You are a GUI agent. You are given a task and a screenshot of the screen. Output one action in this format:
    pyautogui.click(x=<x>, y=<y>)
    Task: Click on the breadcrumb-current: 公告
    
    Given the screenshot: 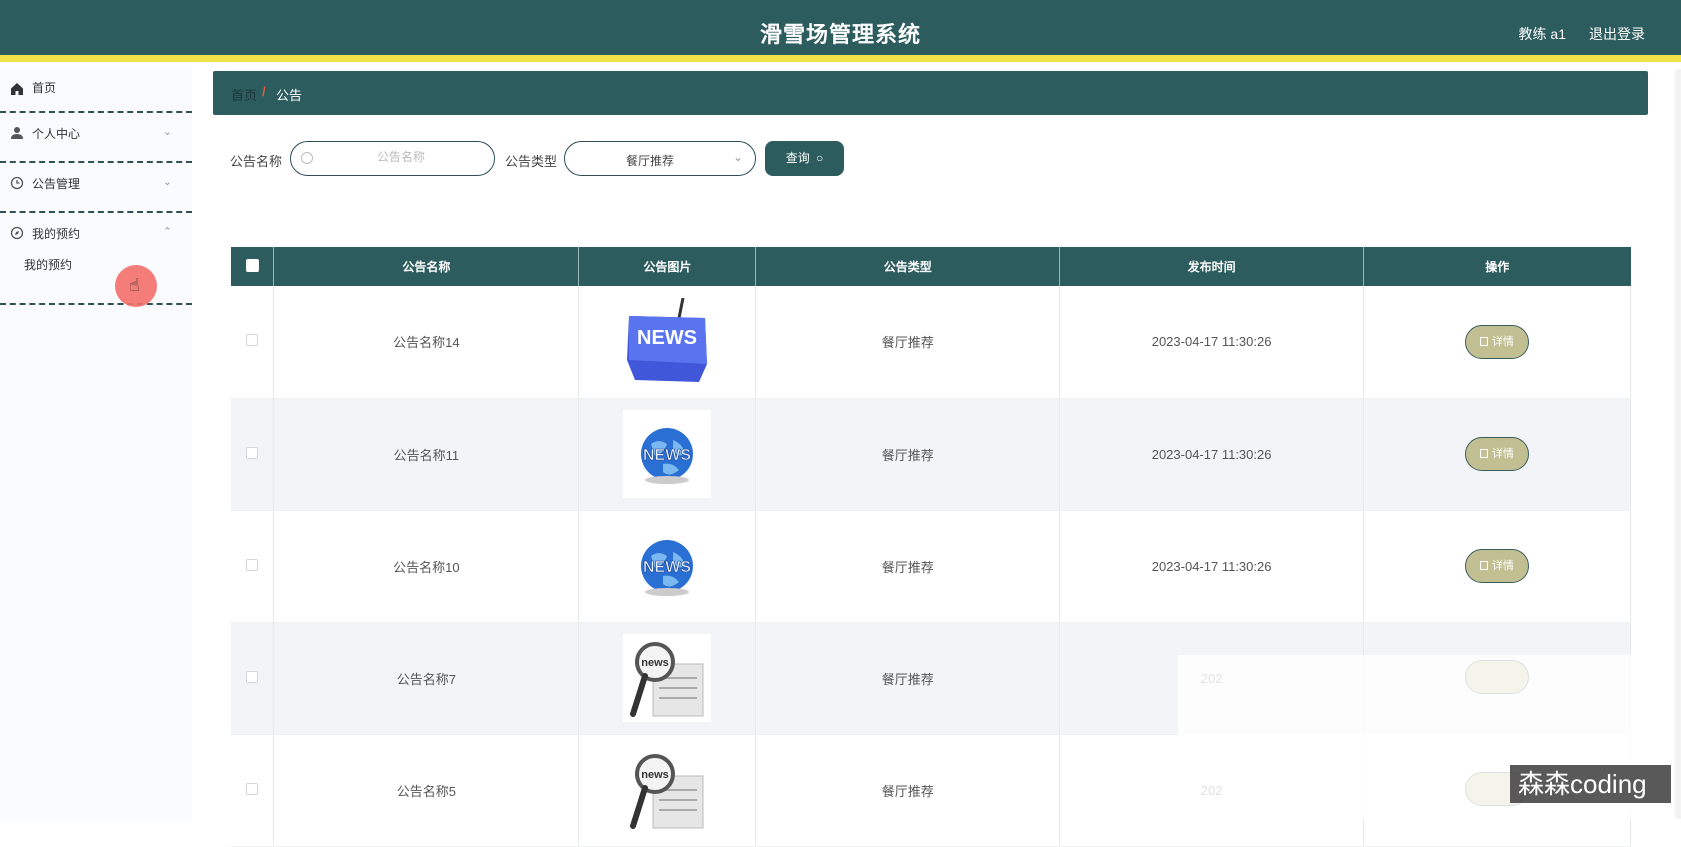 What is the action you would take?
    pyautogui.click(x=289, y=95)
    